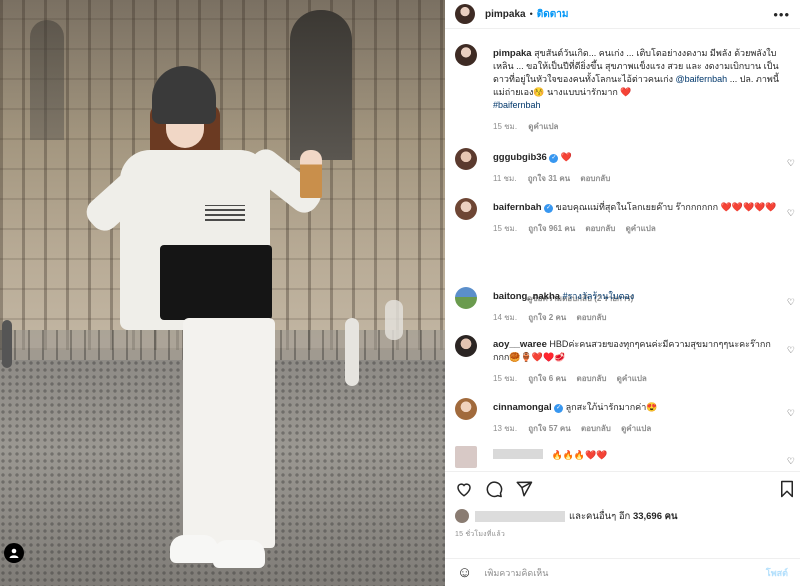 This screenshot has height=586, width=800. I want to click on post-timestamp: 15 ชั่วโมงที่แล้ว, so click(480, 534).